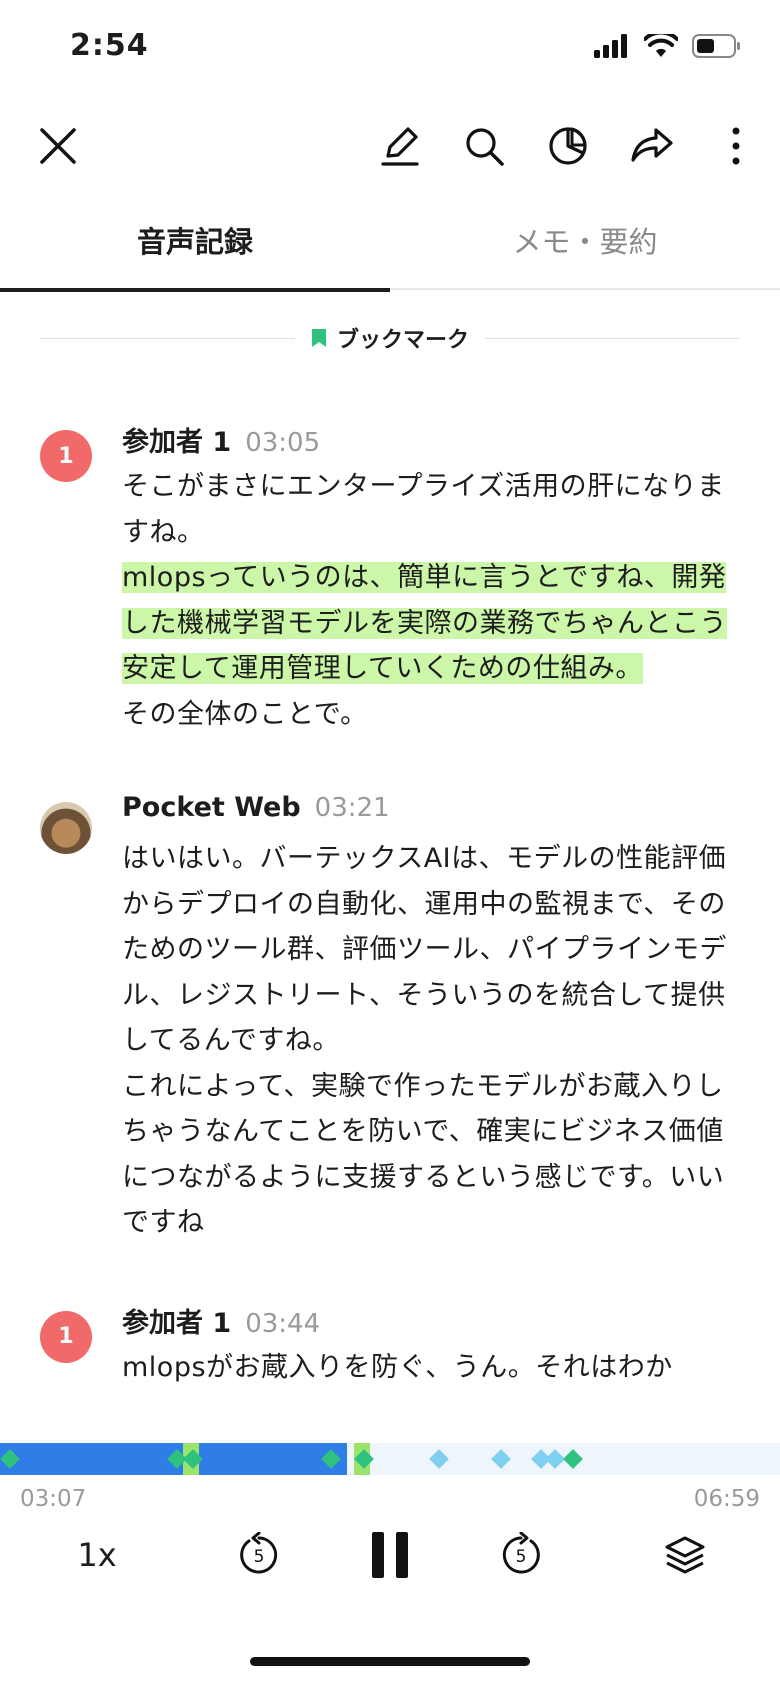  Describe the element at coordinates (195, 248) in the screenshot. I see `tab-recording: 音声記録` at that location.